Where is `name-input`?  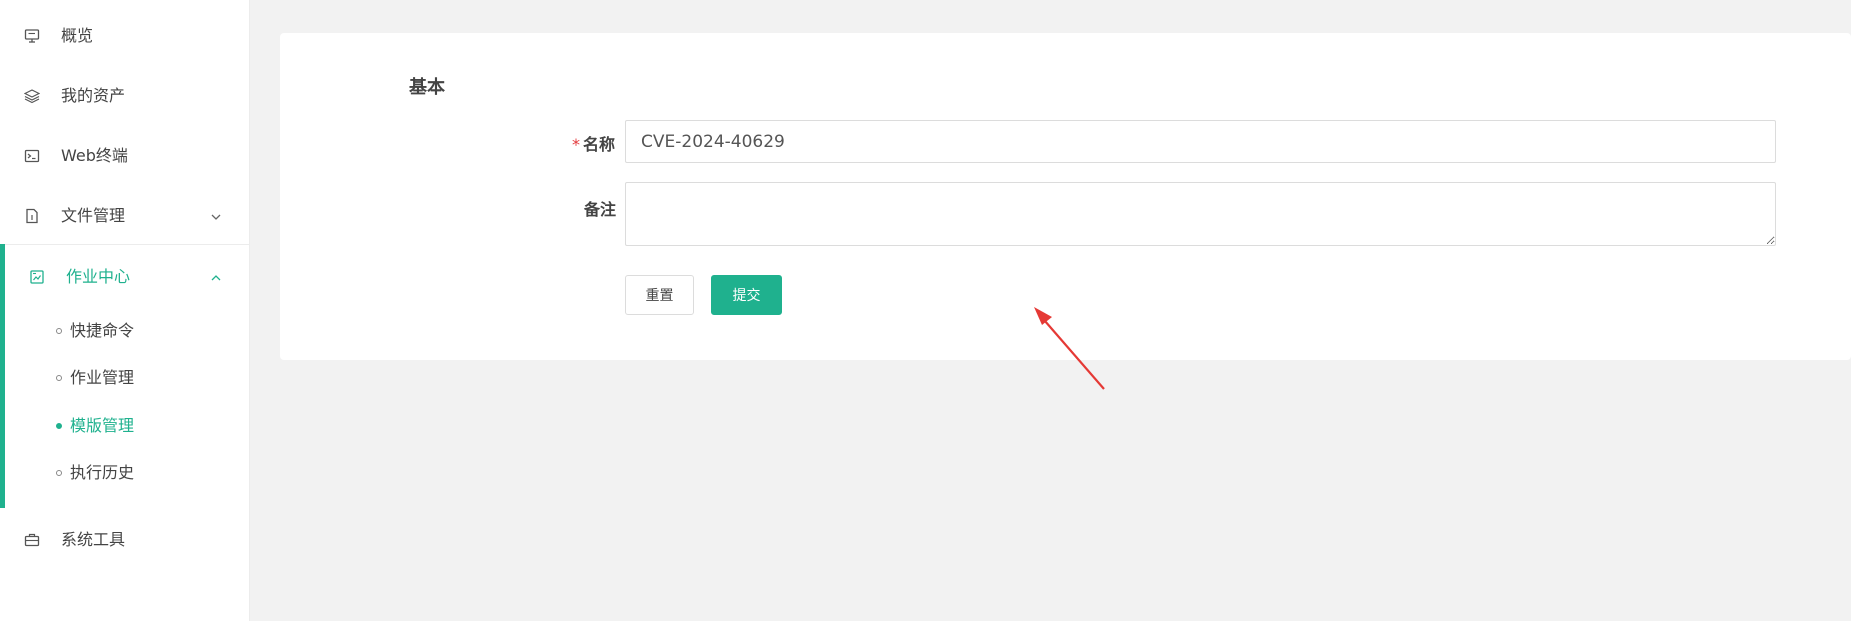 name-input is located at coordinates (1200, 141).